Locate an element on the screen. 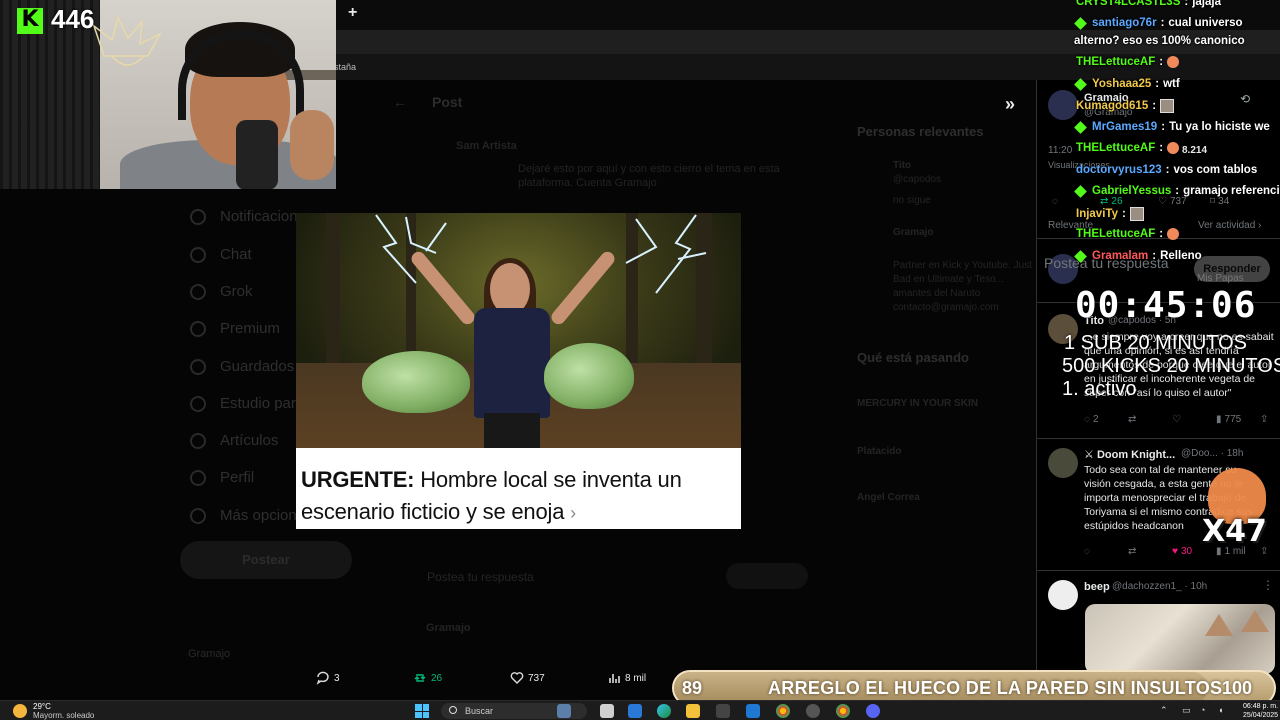  chat-message: Gramalam: Relleno is located at coordinates (1138, 256).